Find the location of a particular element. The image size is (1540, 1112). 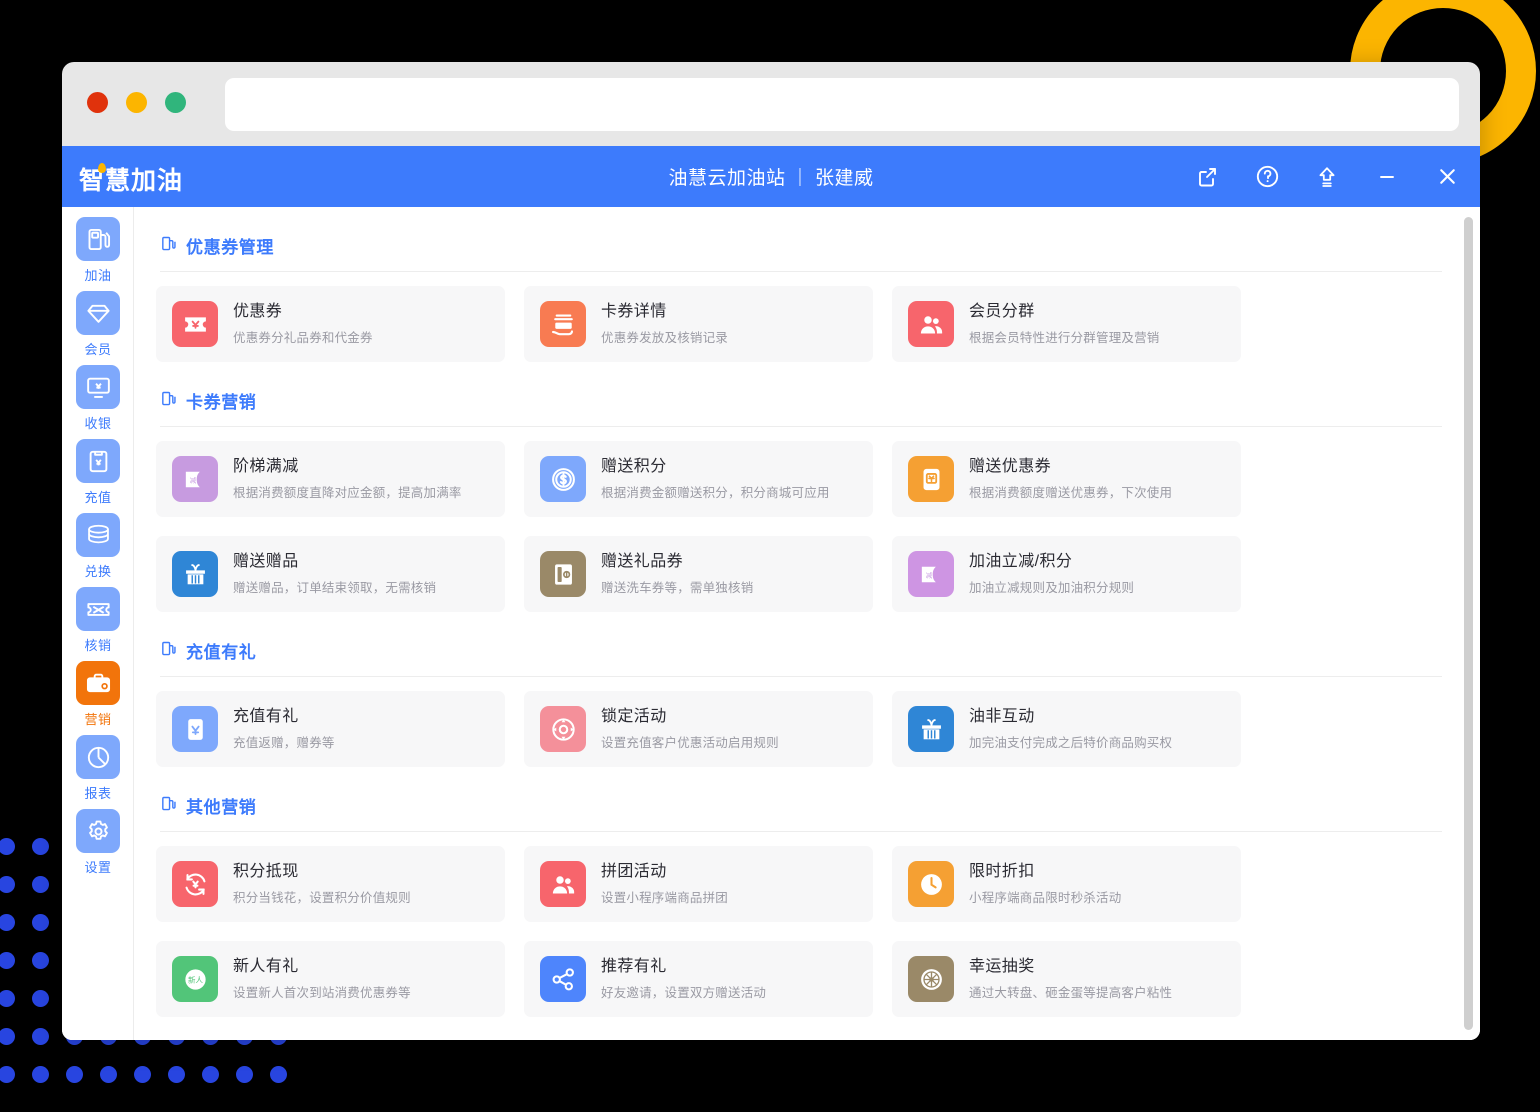

sidebar-item-营销: 营销 is located at coordinates (97, 694).